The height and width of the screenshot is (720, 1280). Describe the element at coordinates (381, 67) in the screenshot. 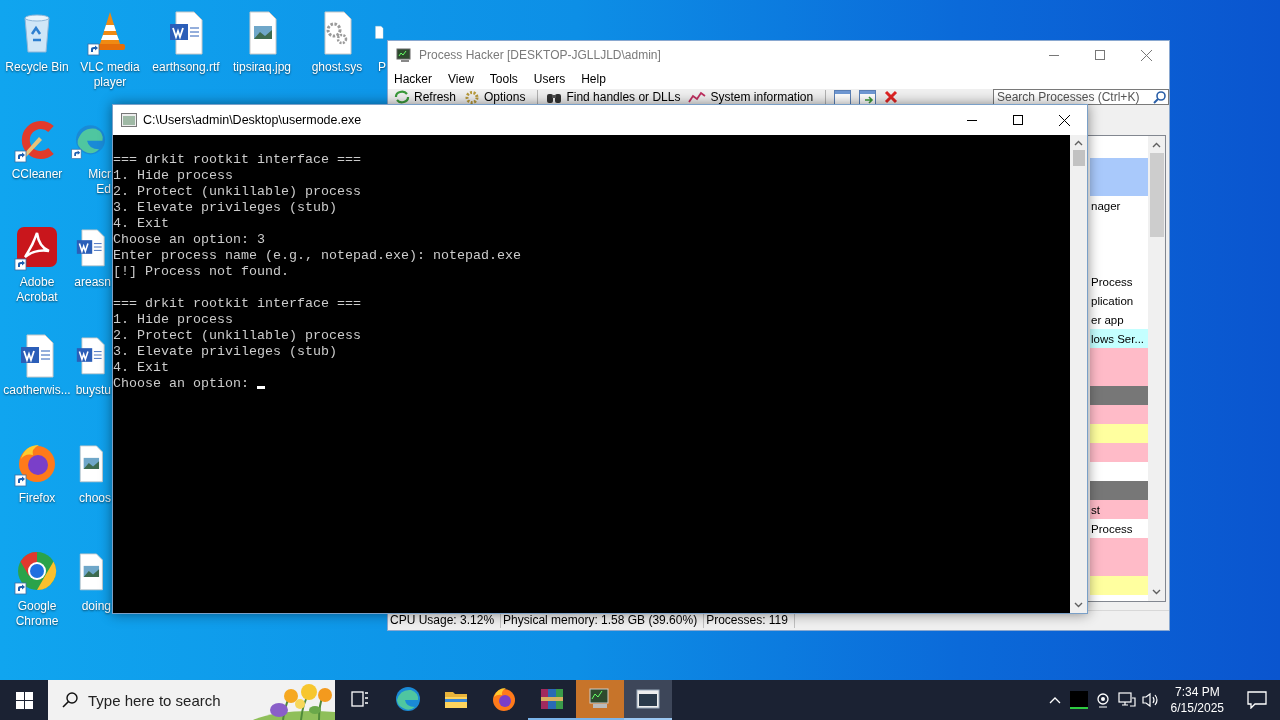

I see `icon-label: P` at that location.